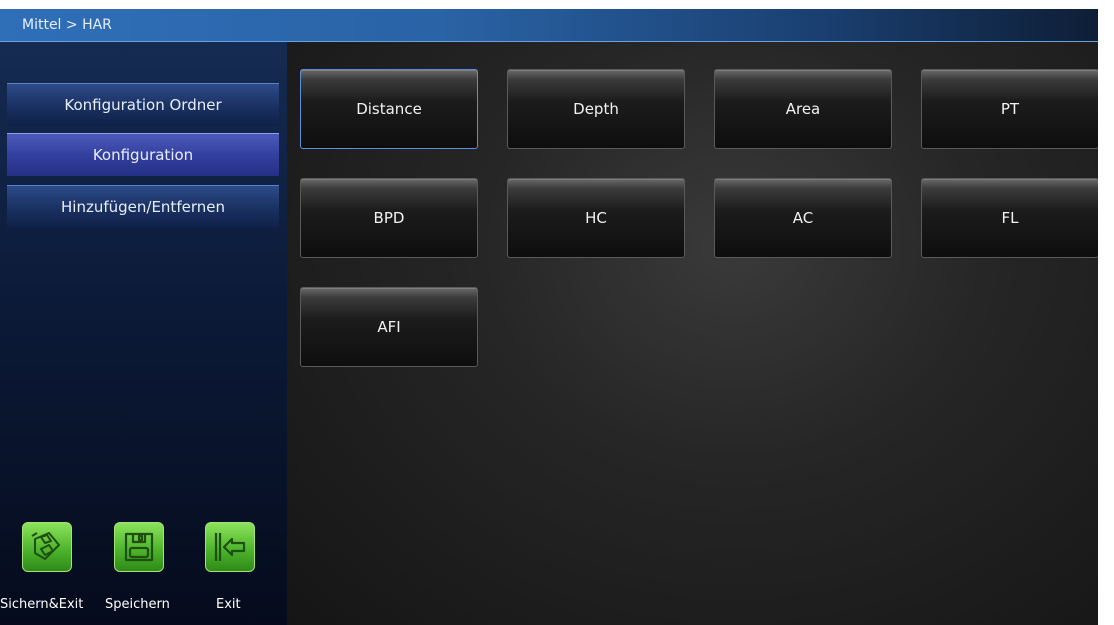 This screenshot has height=625, width=1114. I want to click on item-tile-pt: PT, so click(1009, 109).